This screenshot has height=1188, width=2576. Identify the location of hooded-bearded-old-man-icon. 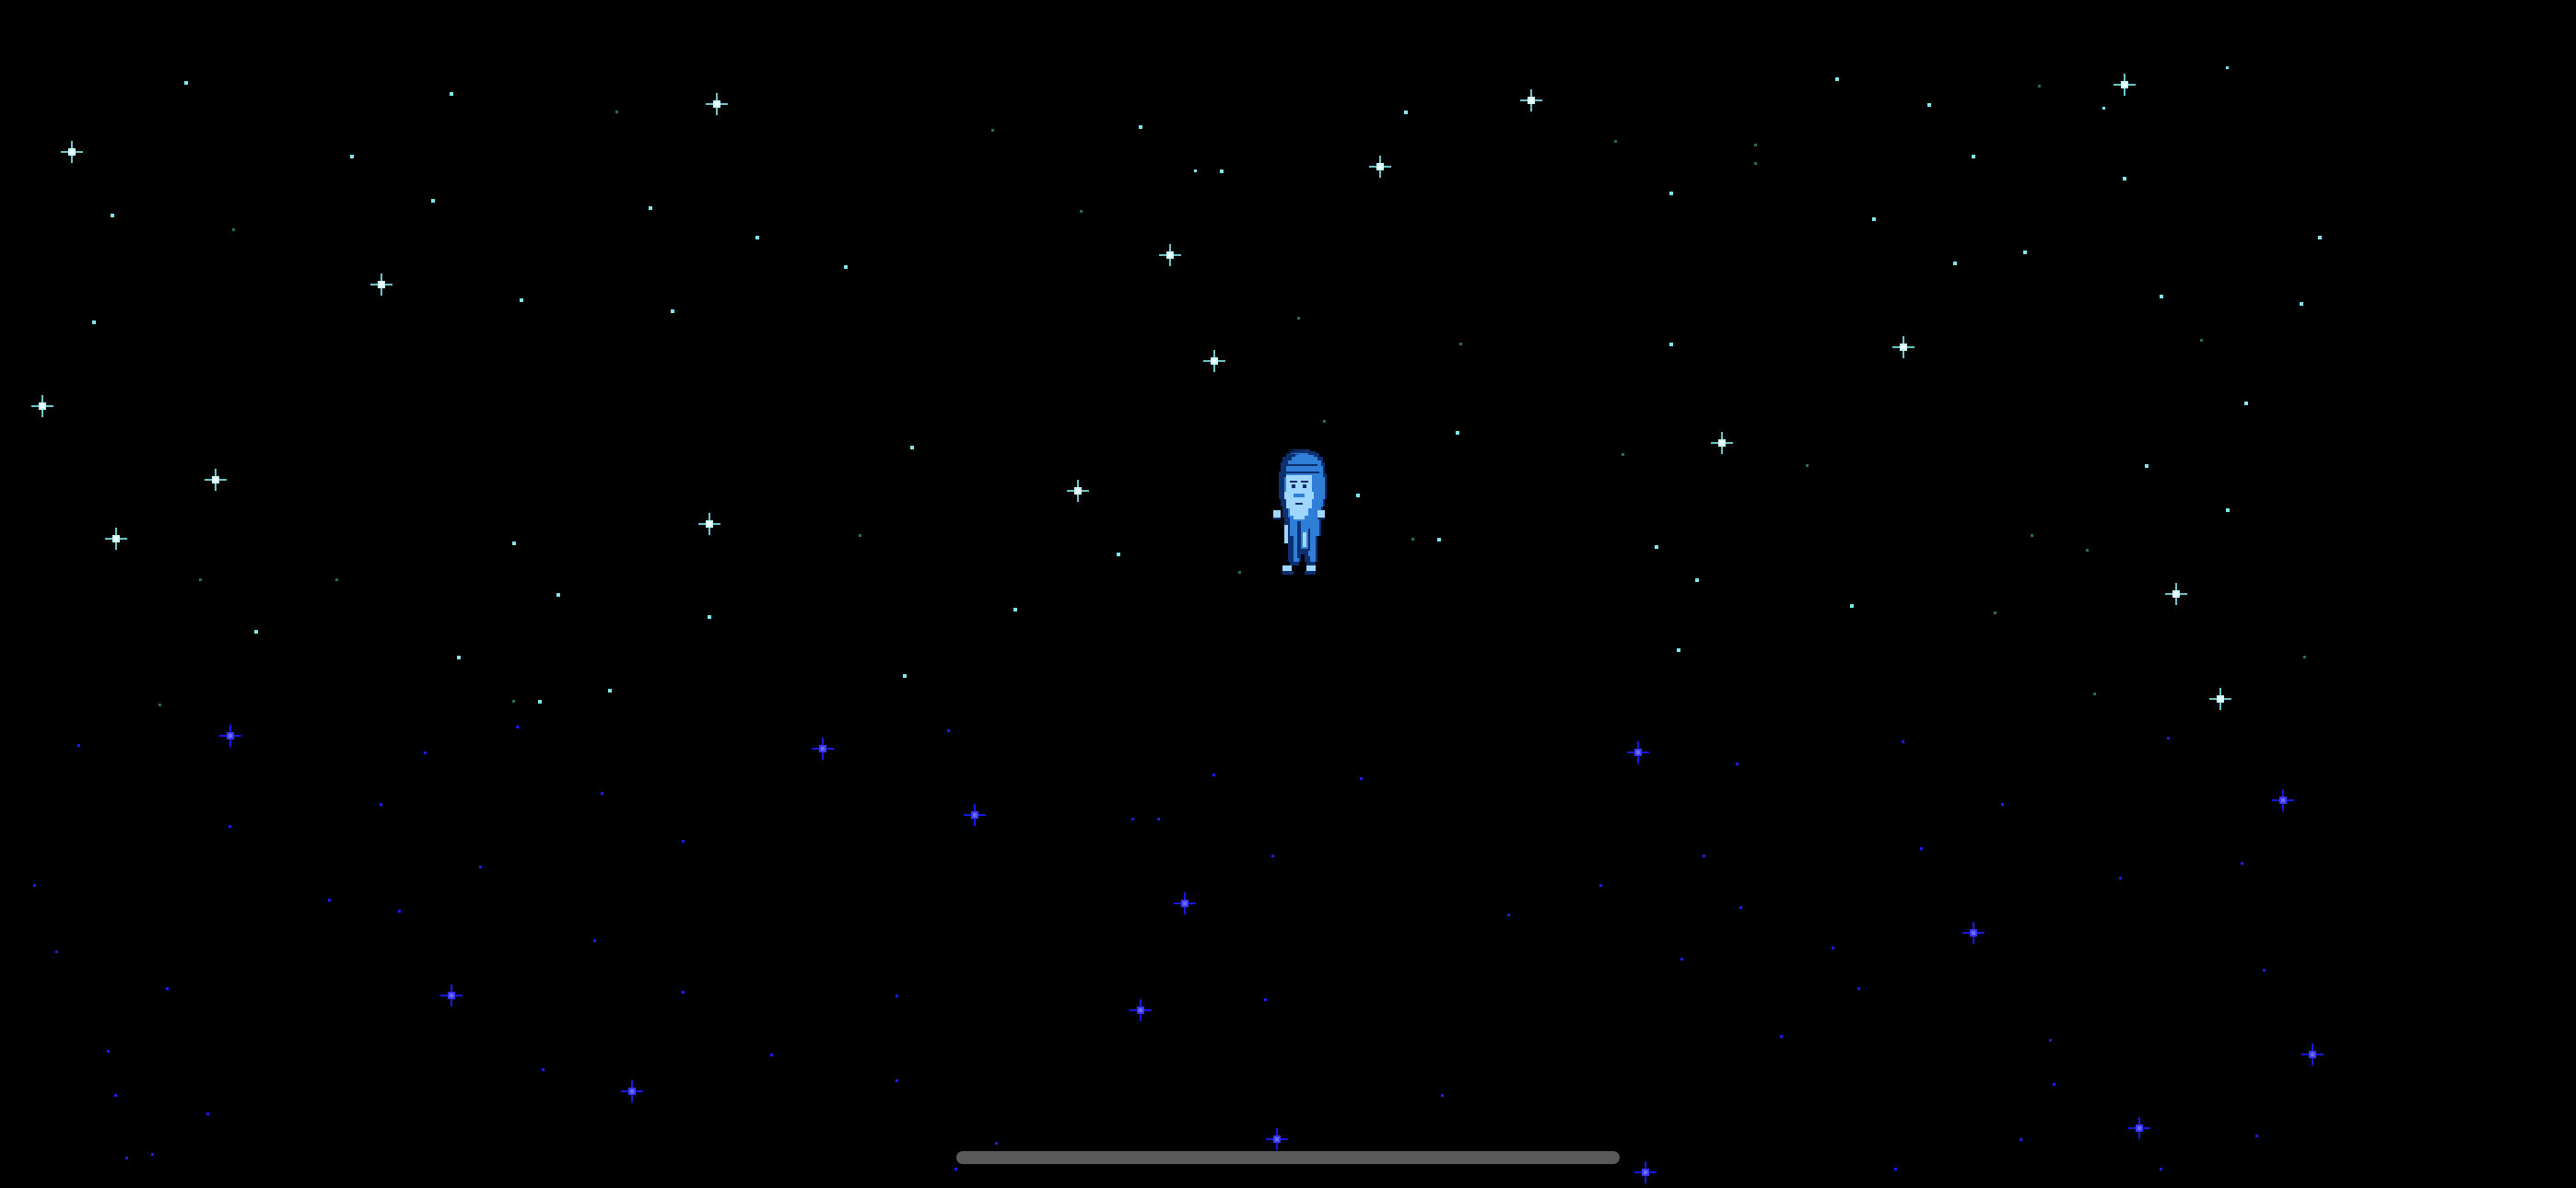
(1300, 512).